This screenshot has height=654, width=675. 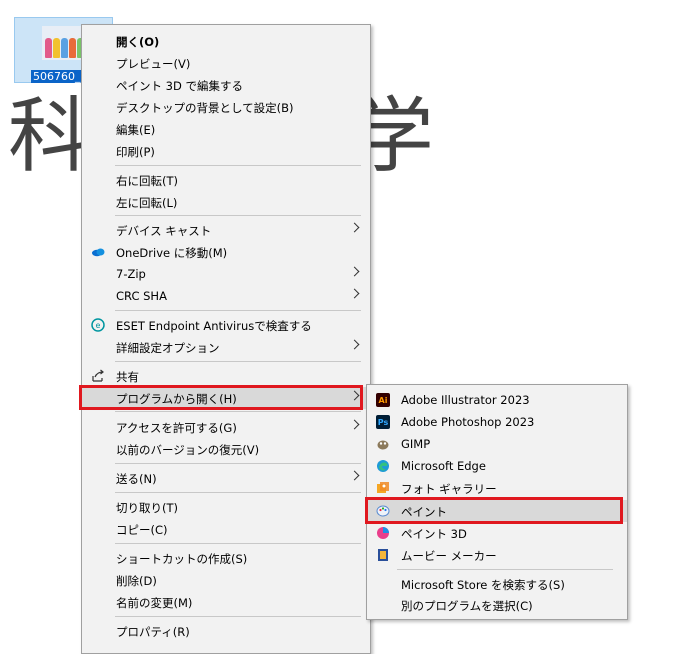 What do you see at coordinates (497, 444) in the screenshot?
I see `app-item-gimp: GIMP` at bounding box center [497, 444].